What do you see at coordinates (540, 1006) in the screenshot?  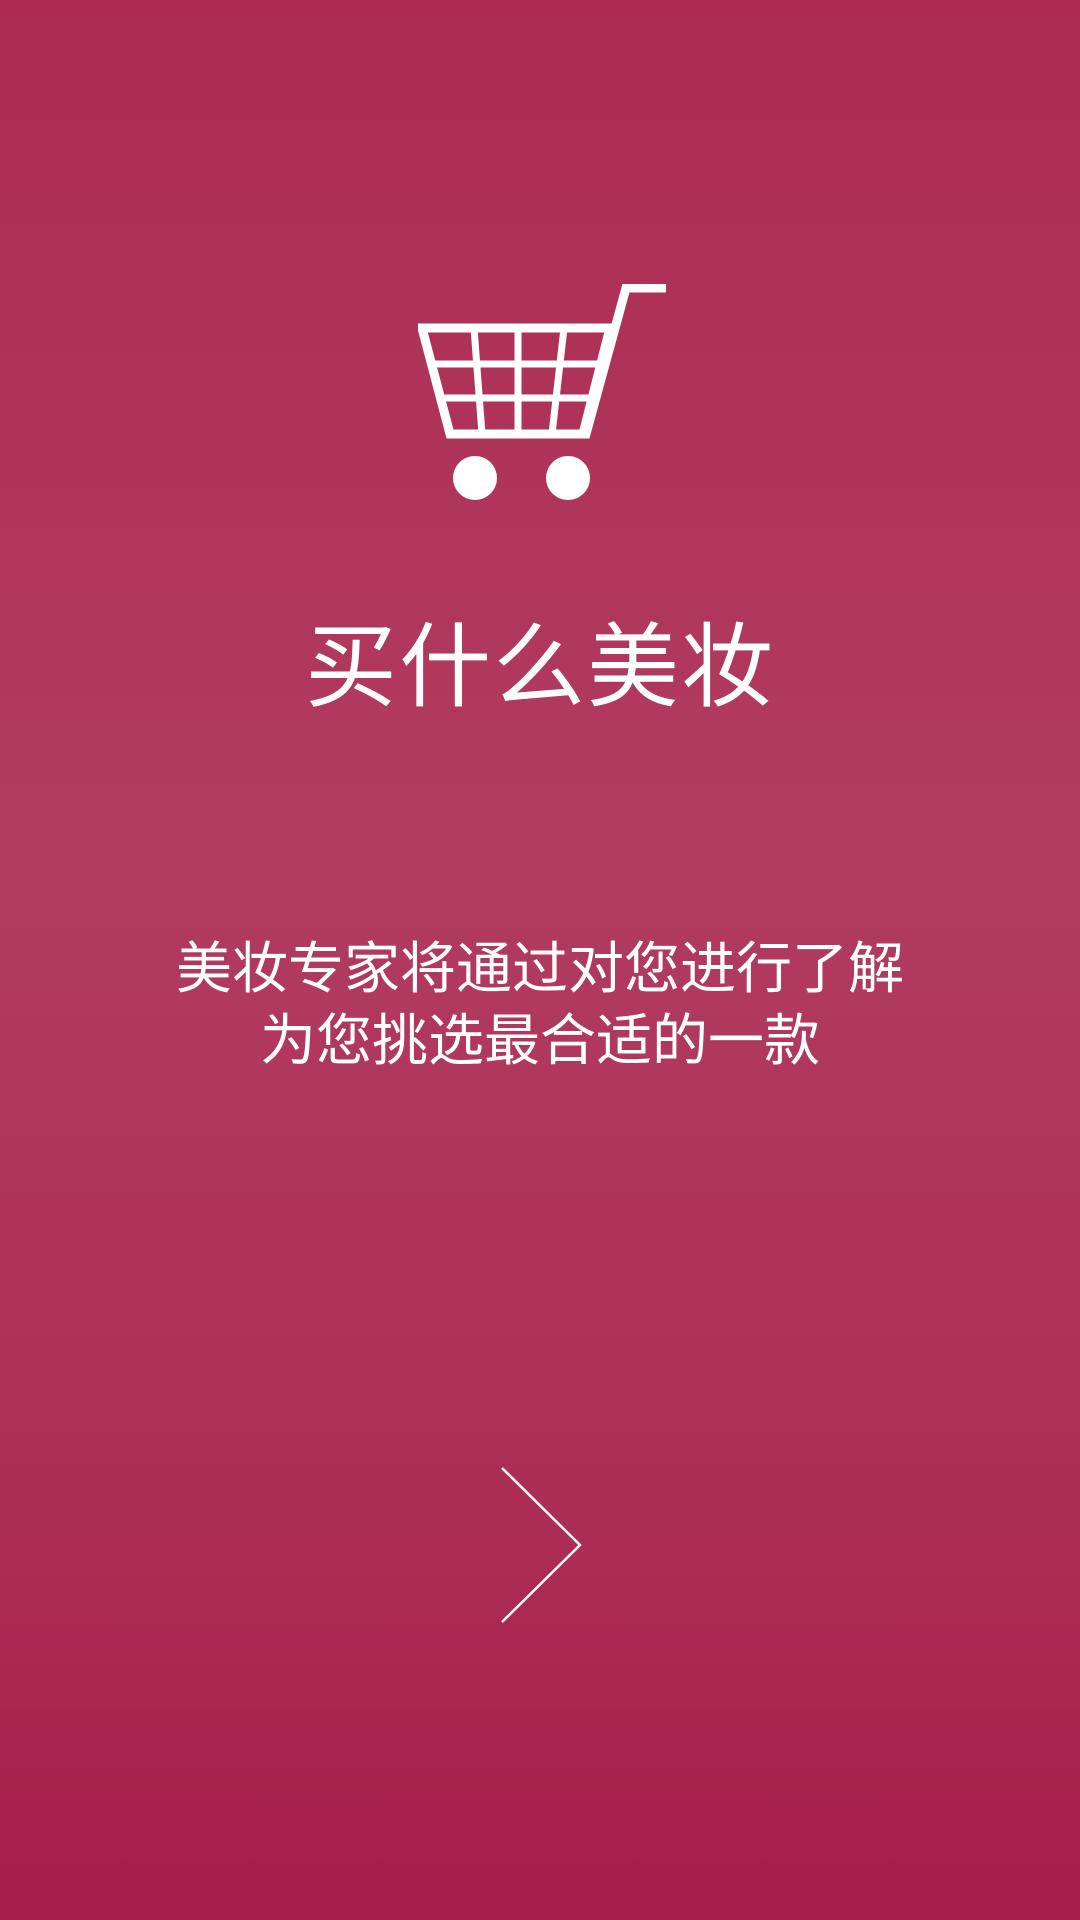 I see `description: 美妆专家将通过对您进行了解 为您挑选最合适的一款` at bounding box center [540, 1006].